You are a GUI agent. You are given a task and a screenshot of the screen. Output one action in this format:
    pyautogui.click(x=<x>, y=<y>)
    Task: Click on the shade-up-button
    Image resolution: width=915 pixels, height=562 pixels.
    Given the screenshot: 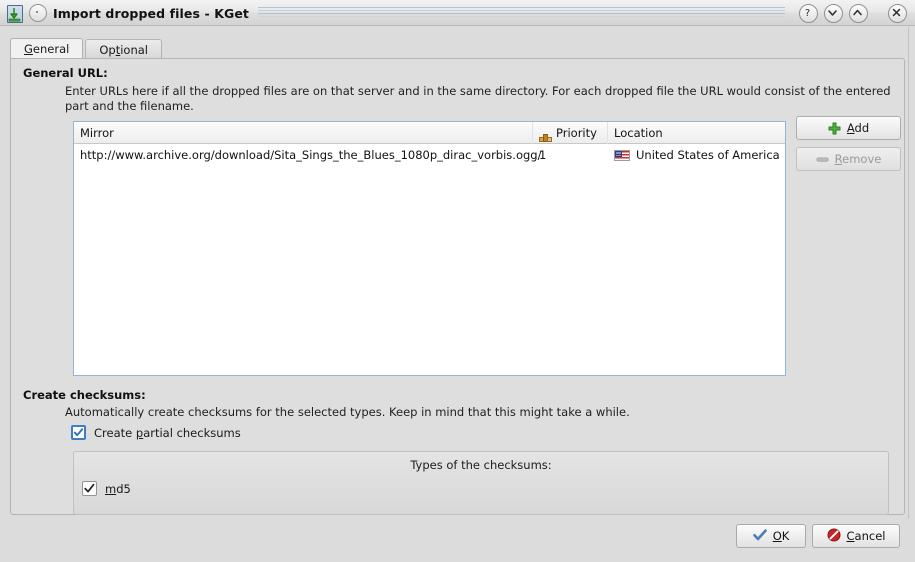 What is the action you would take?
    pyautogui.click(x=858, y=13)
    